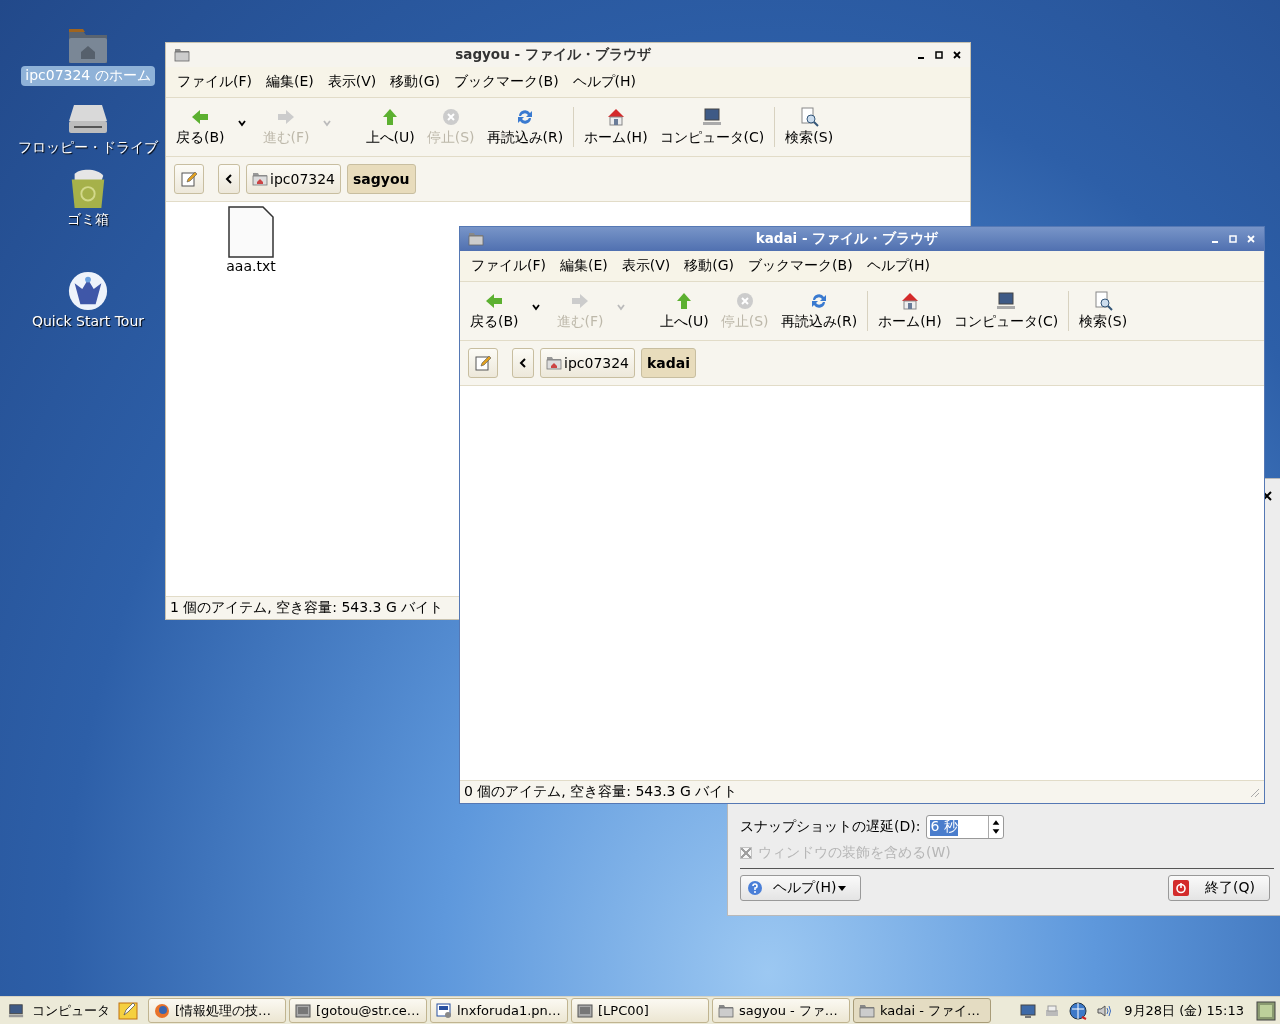 Image resolution: width=1280 pixels, height=1024 pixels. I want to click on status-text: 0 個のアイテム, 空き容量: 543.3 G バイト, so click(601, 792).